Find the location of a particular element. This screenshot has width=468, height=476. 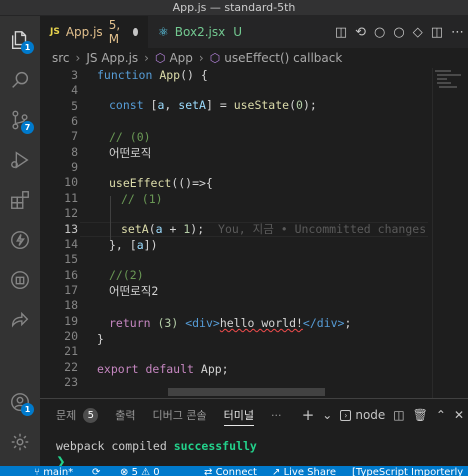

breadcrumb-item: JS App.js is located at coordinates (112, 58).